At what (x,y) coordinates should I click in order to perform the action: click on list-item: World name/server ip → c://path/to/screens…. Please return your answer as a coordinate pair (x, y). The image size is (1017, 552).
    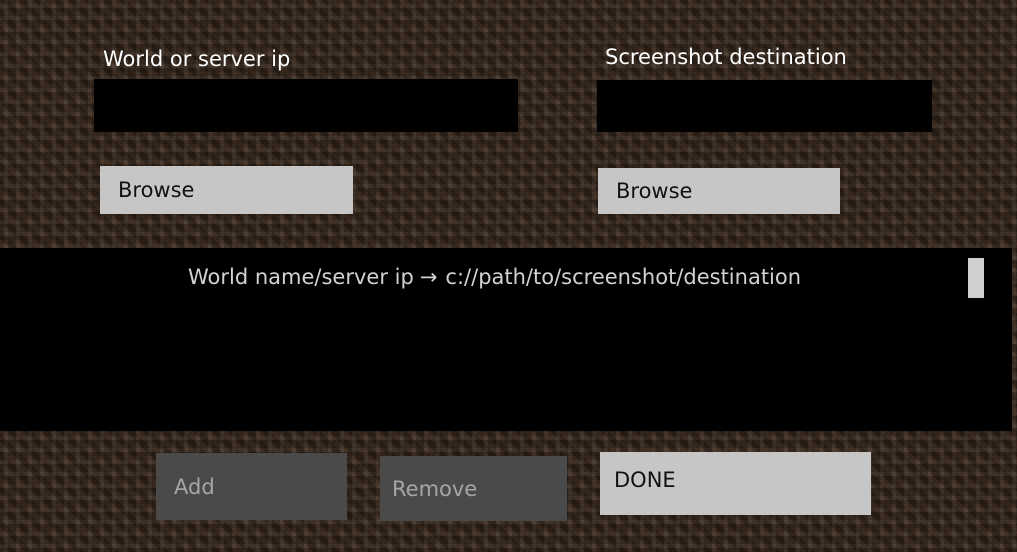
    Looking at the image, I should click on (494, 277).